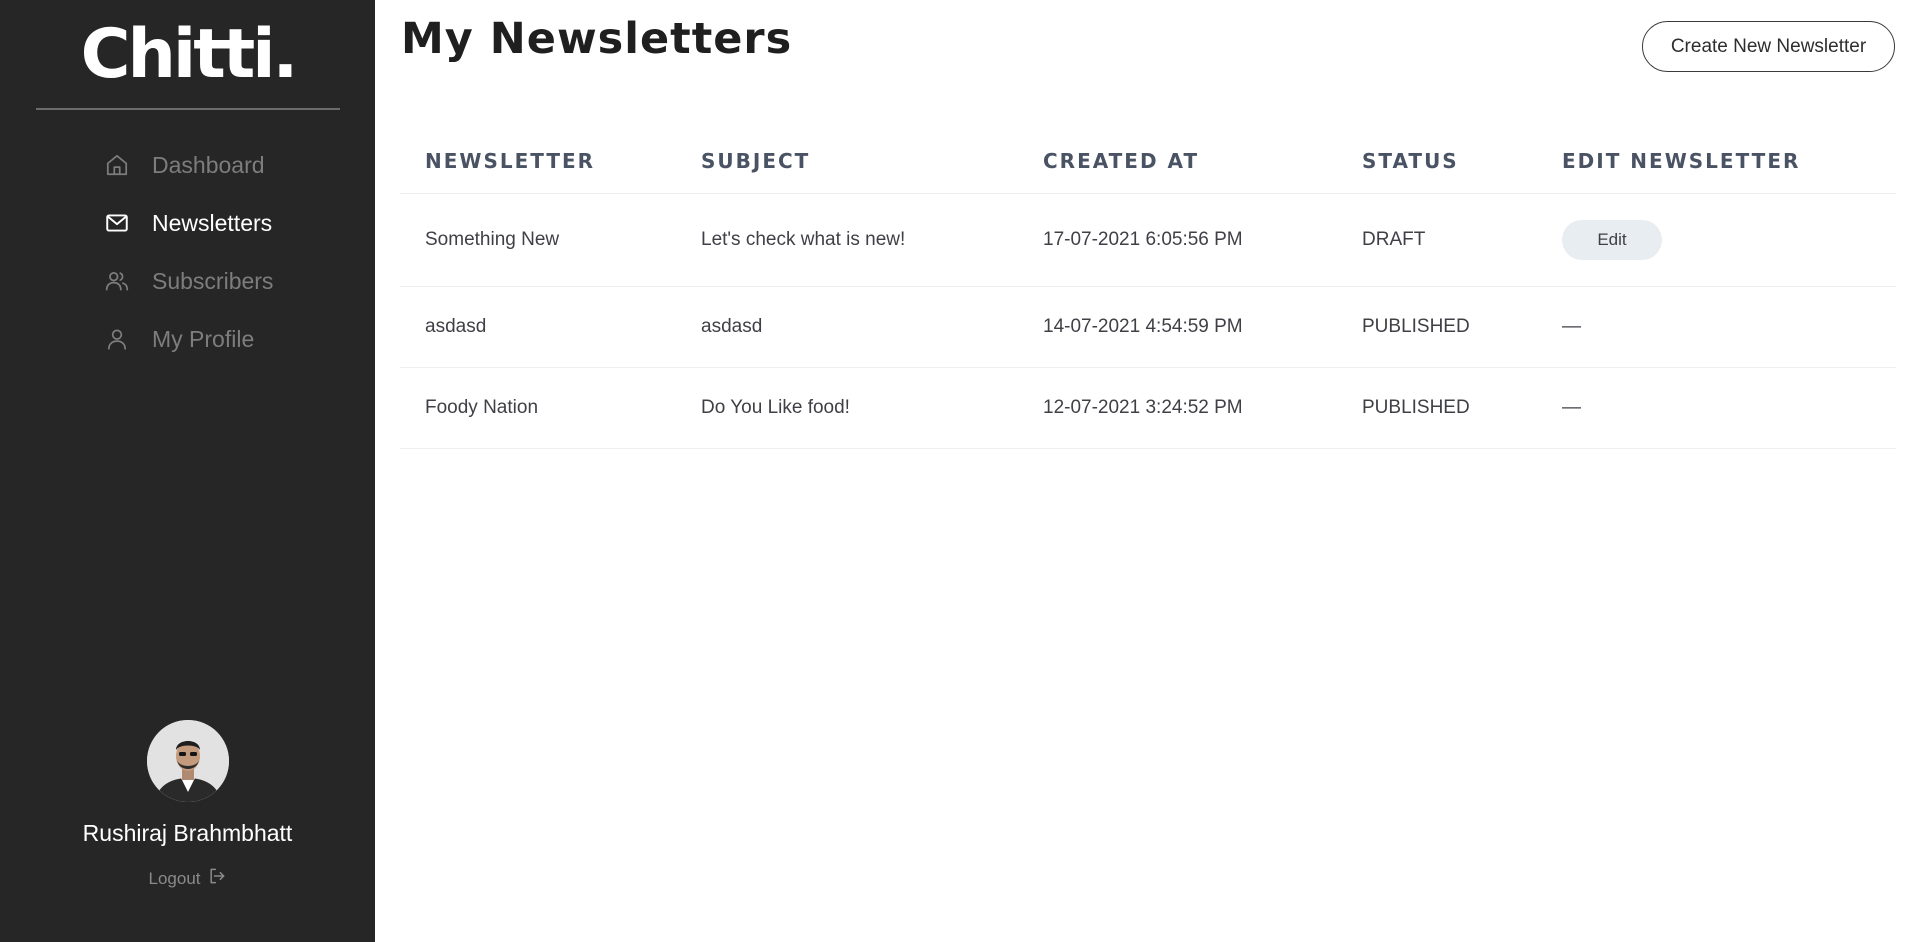  Describe the element at coordinates (803, 239) in the screenshot. I see `cell-subject: Let's check what is new!` at that location.